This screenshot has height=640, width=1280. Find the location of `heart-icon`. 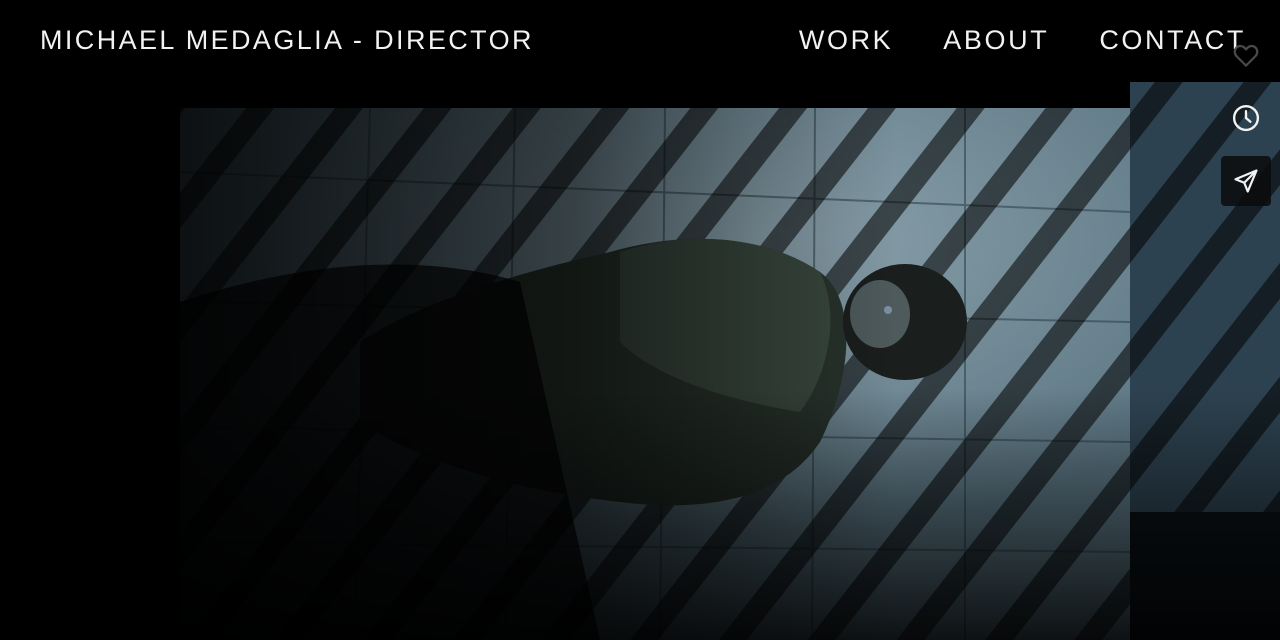

heart-icon is located at coordinates (1246, 55).